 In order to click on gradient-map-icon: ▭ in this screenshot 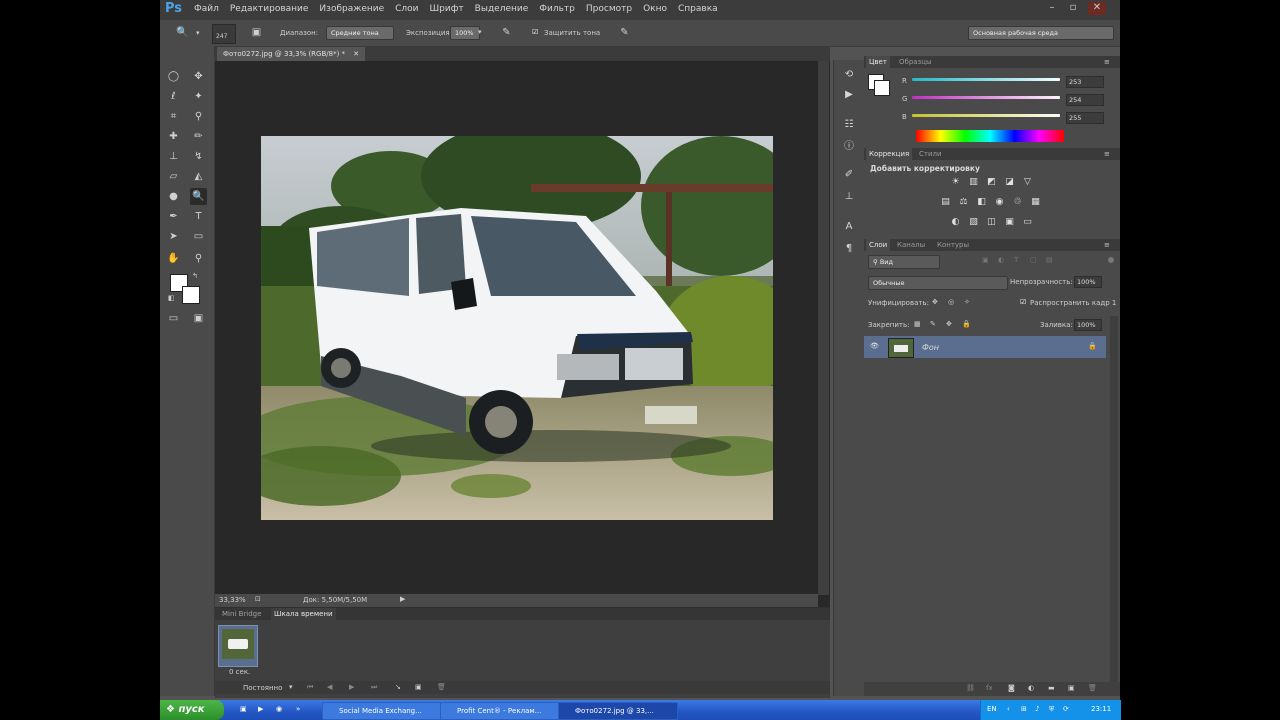, I will do `click(1027, 222)`.